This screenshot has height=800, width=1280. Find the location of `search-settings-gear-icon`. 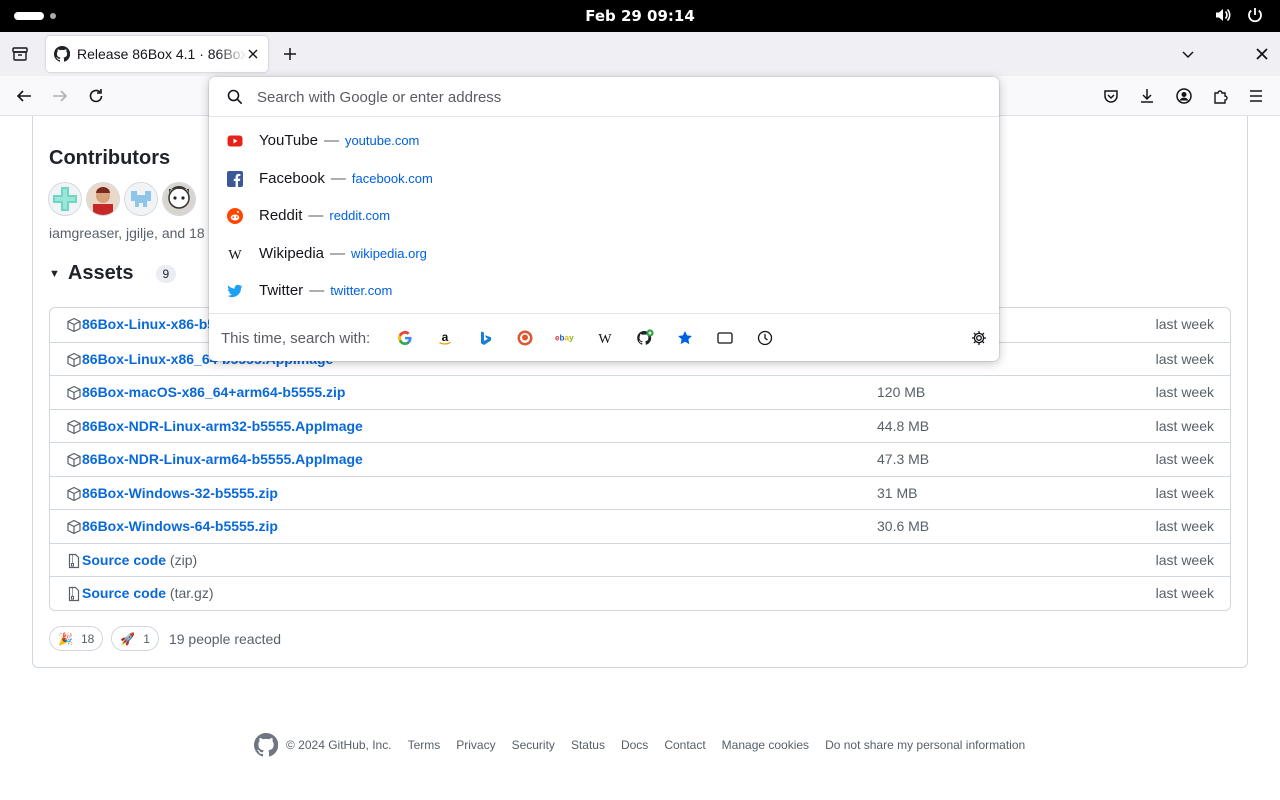

search-settings-gear-icon is located at coordinates (979, 338).